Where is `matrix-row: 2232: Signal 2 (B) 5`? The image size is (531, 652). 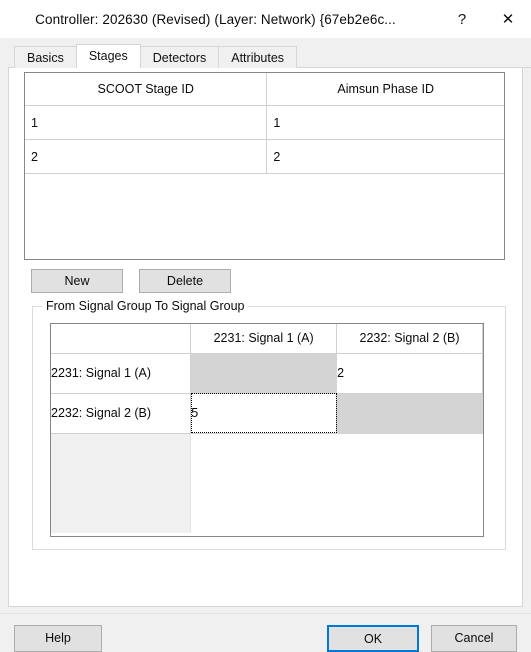
matrix-row: 2232: Signal 2 (B) 5 is located at coordinates (267, 413).